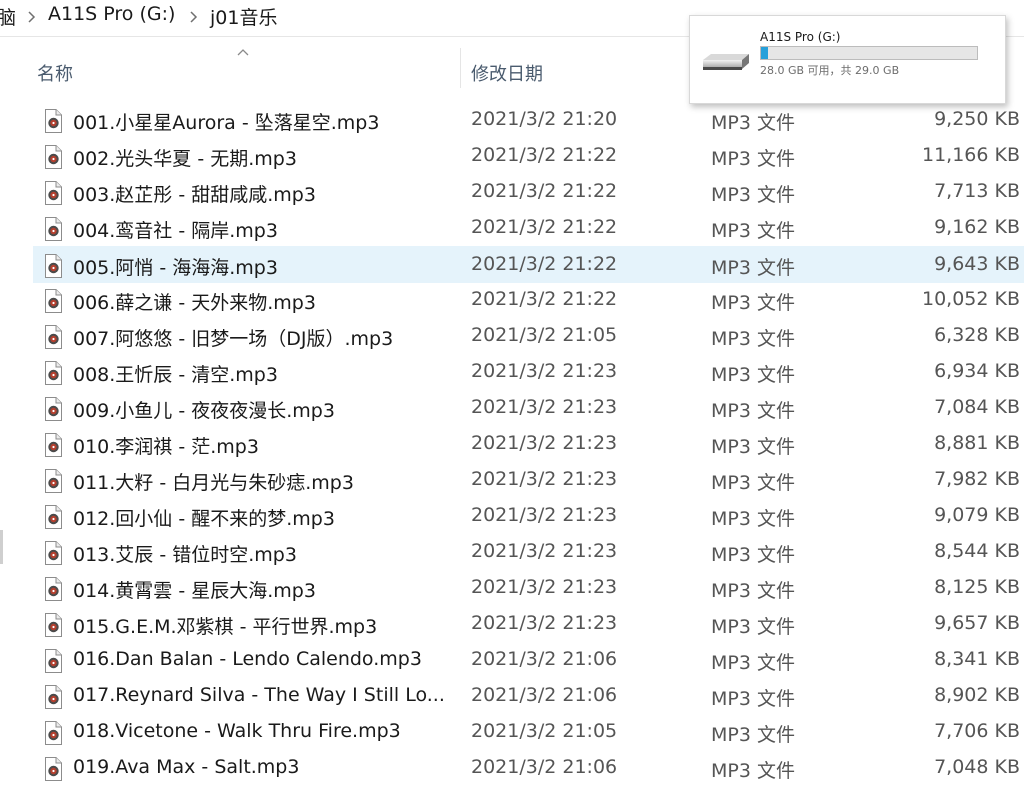 Image resolution: width=1024 pixels, height=786 pixels. I want to click on file-name: 006.薛之谦 - 天外来物.mp3, so click(194, 303).